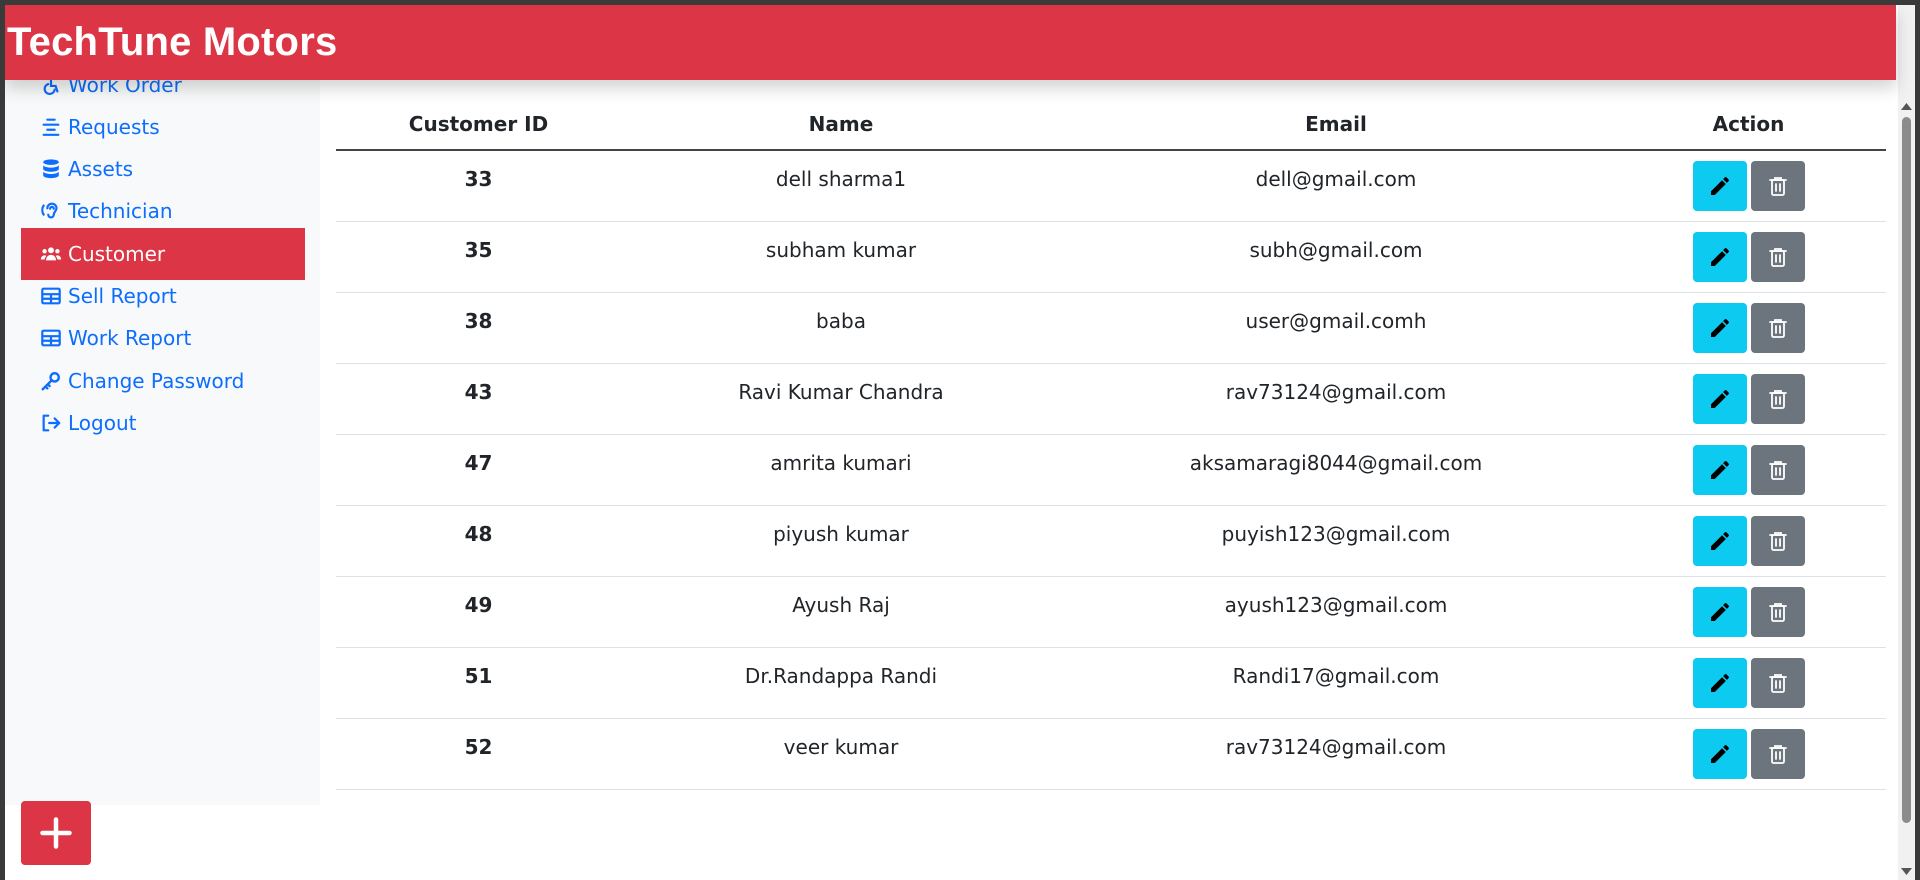 This screenshot has width=1920, height=880. What do you see at coordinates (478, 257) in the screenshot?
I see `customer-id-cell: 35` at bounding box center [478, 257].